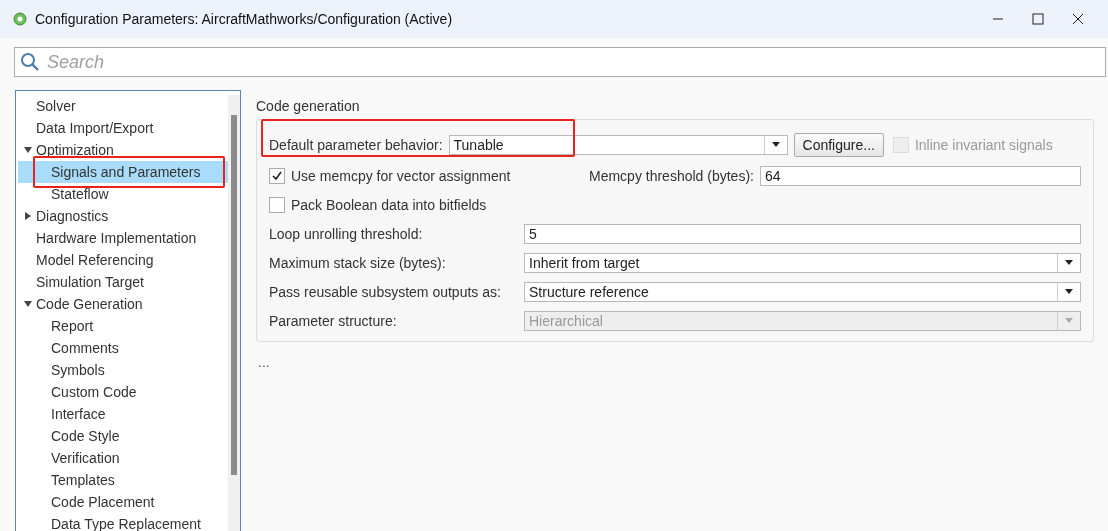  I want to click on tree-item: Interface, so click(123, 414).